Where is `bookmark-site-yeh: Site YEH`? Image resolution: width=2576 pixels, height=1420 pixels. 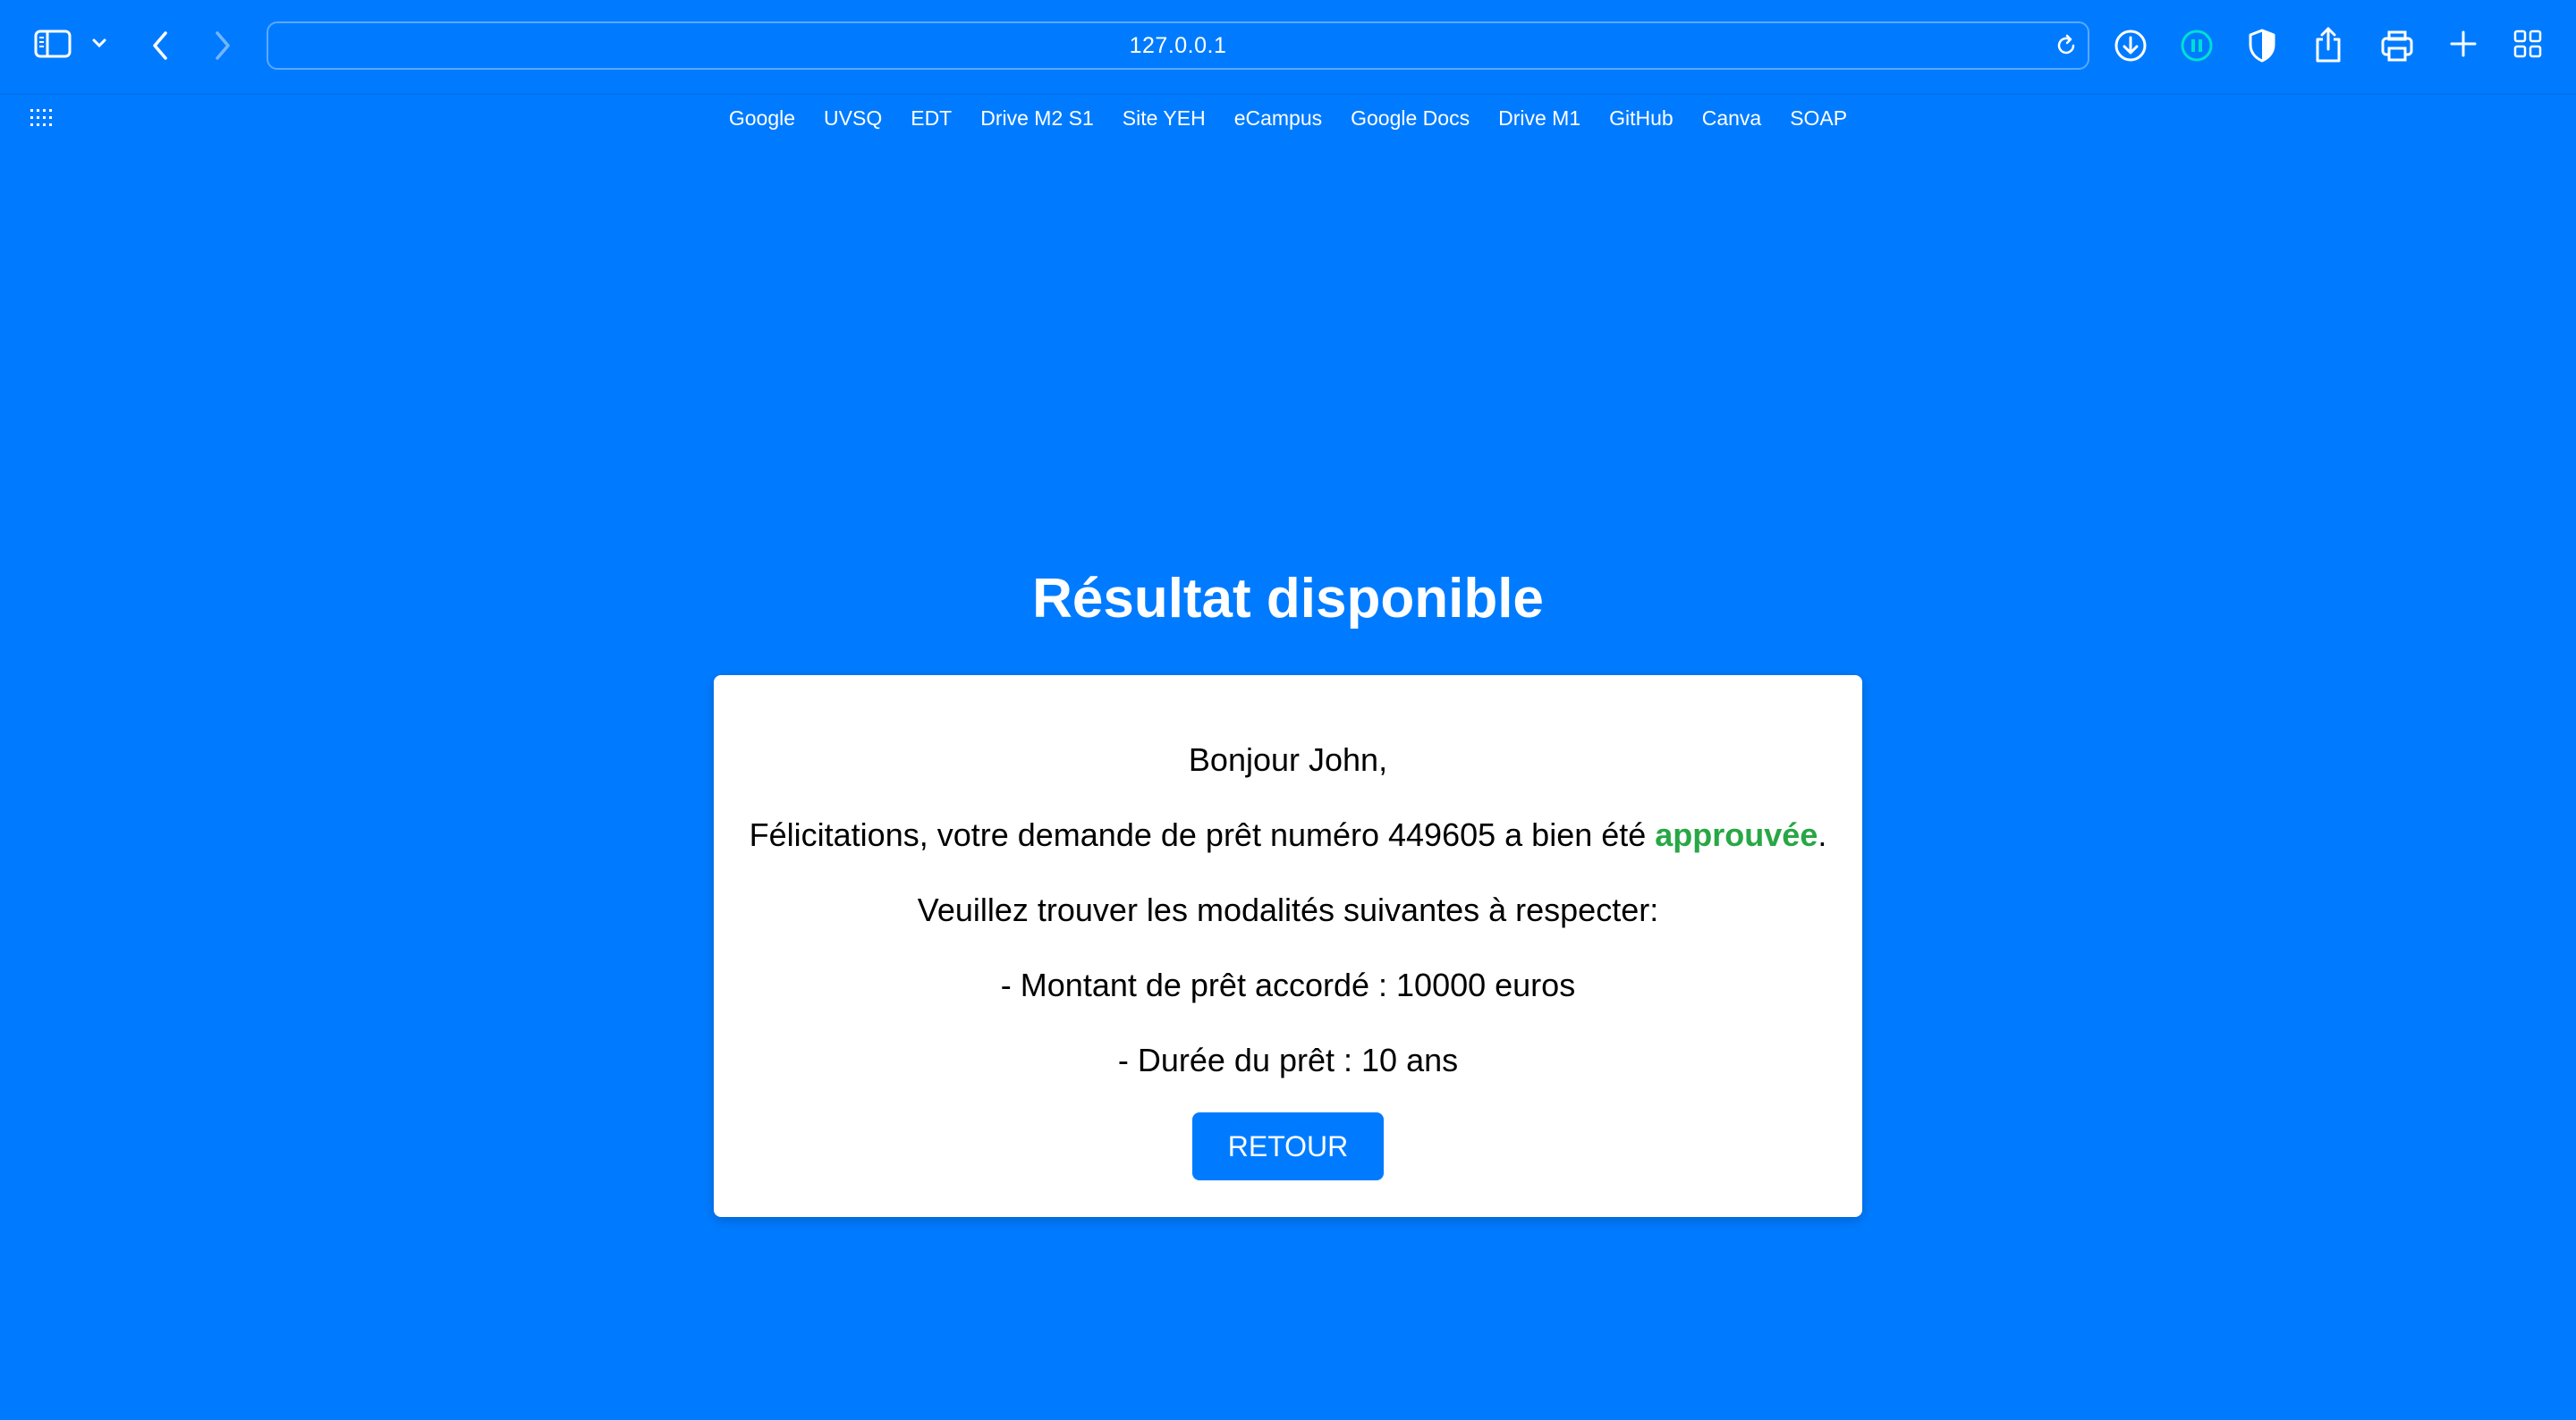 bookmark-site-yeh: Site YEH is located at coordinates (1164, 119).